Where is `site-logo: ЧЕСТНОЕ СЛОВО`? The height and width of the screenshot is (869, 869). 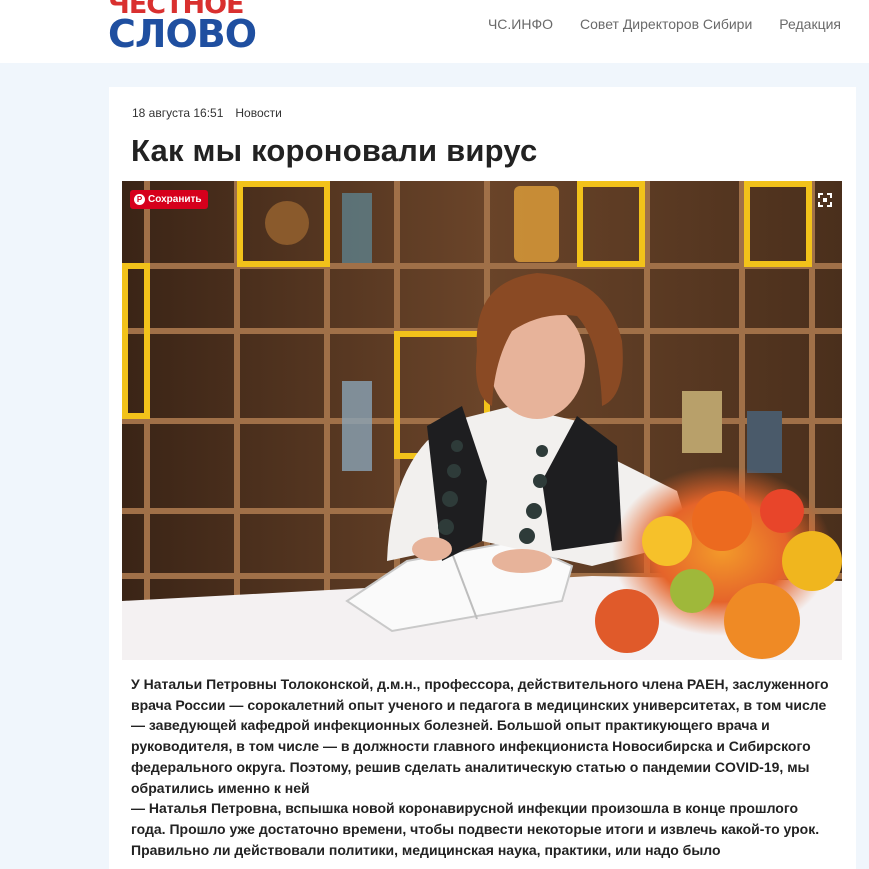
site-logo: ЧЕСТНОЕ СЛОВО is located at coordinates (182, 28).